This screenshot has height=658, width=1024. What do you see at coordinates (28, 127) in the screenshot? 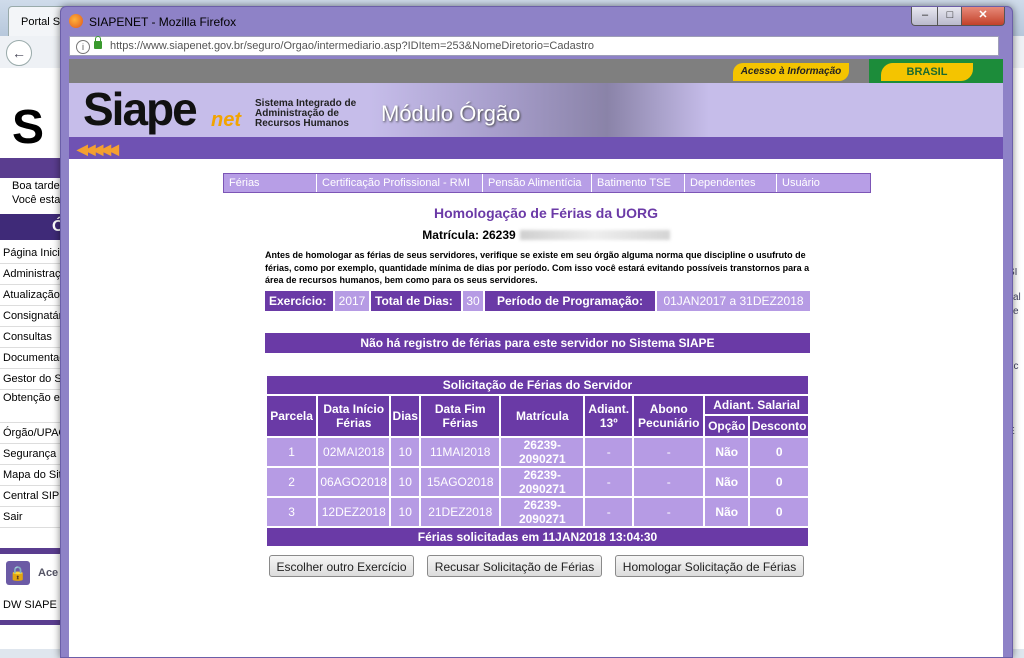
I see `background-logo: S` at bounding box center [28, 127].